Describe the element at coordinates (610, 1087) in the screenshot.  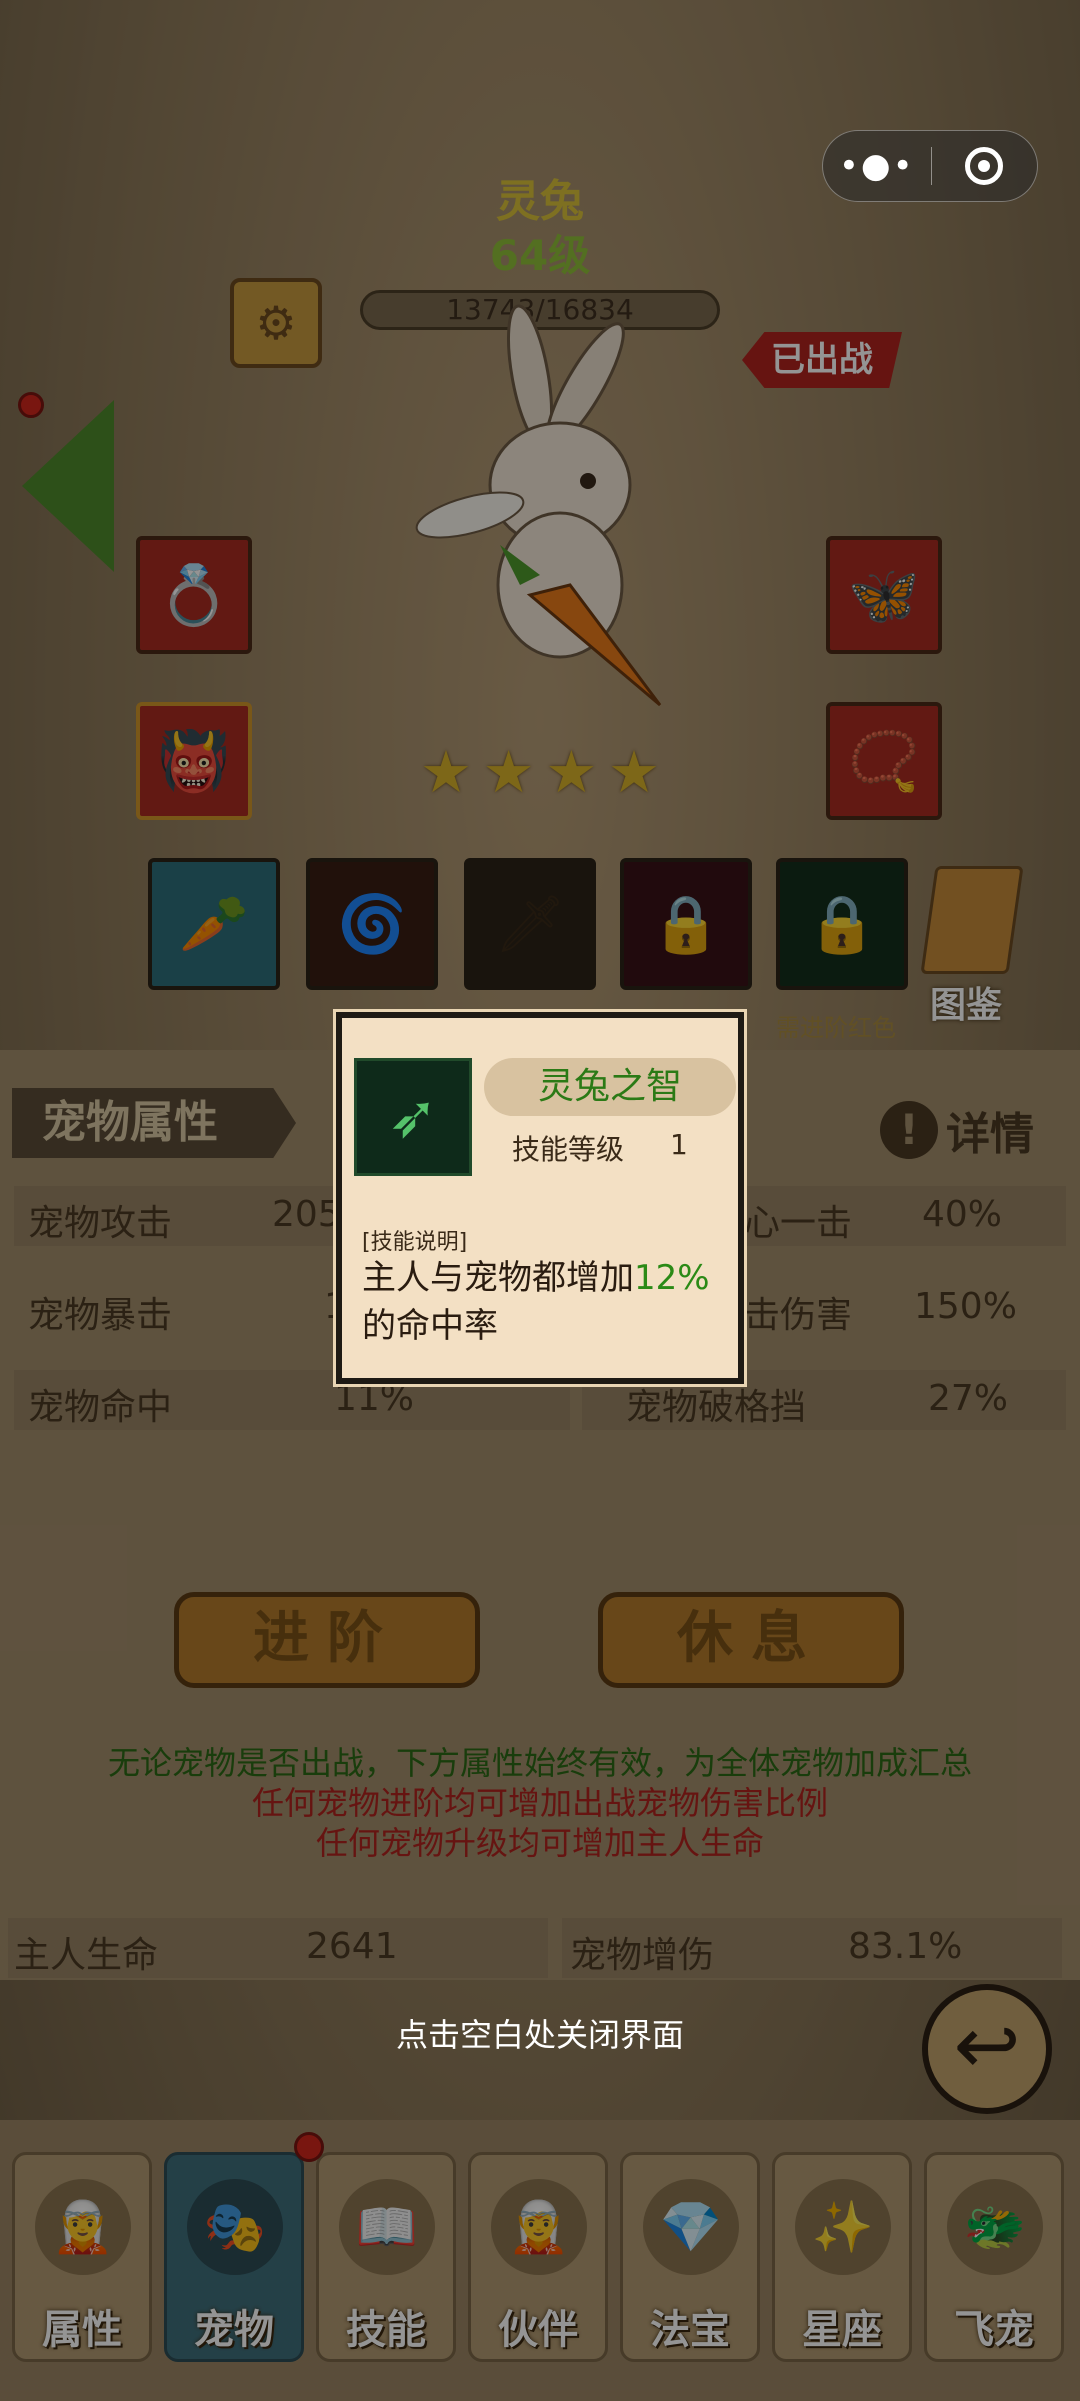
I see `skill-name: 灵兔之智` at that location.